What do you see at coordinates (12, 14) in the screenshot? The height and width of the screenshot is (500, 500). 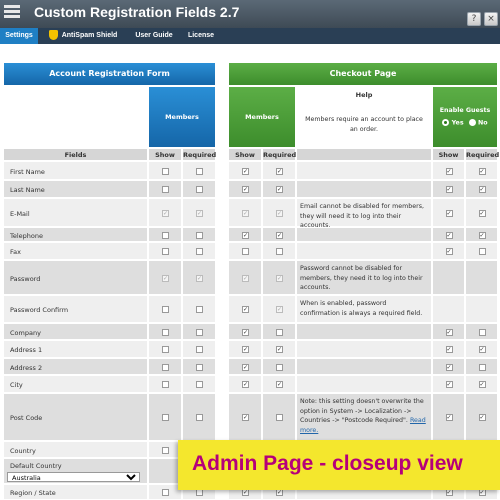 I see `menu-icon` at bounding box center [12, 14].